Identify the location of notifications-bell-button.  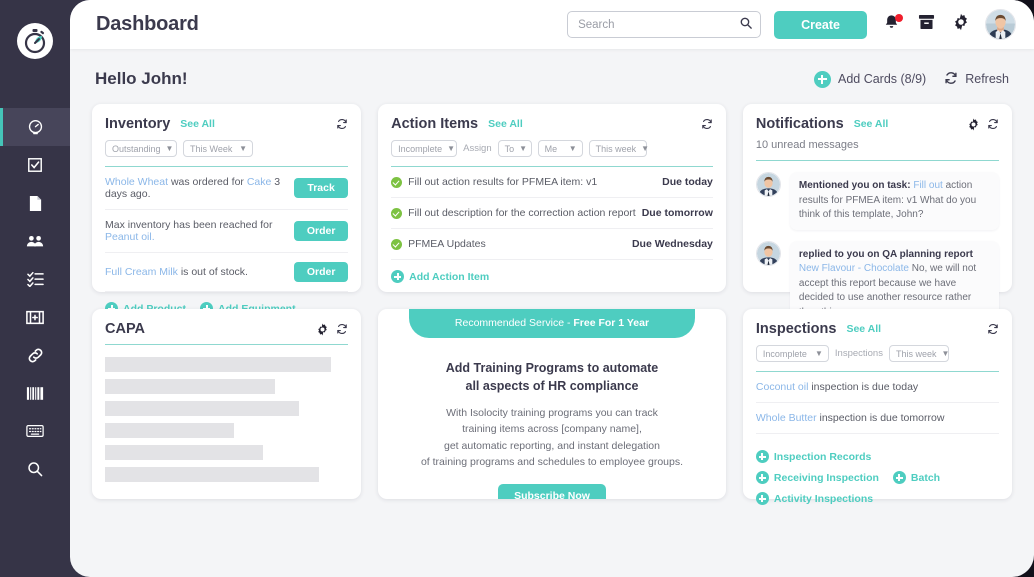
(891, 24).